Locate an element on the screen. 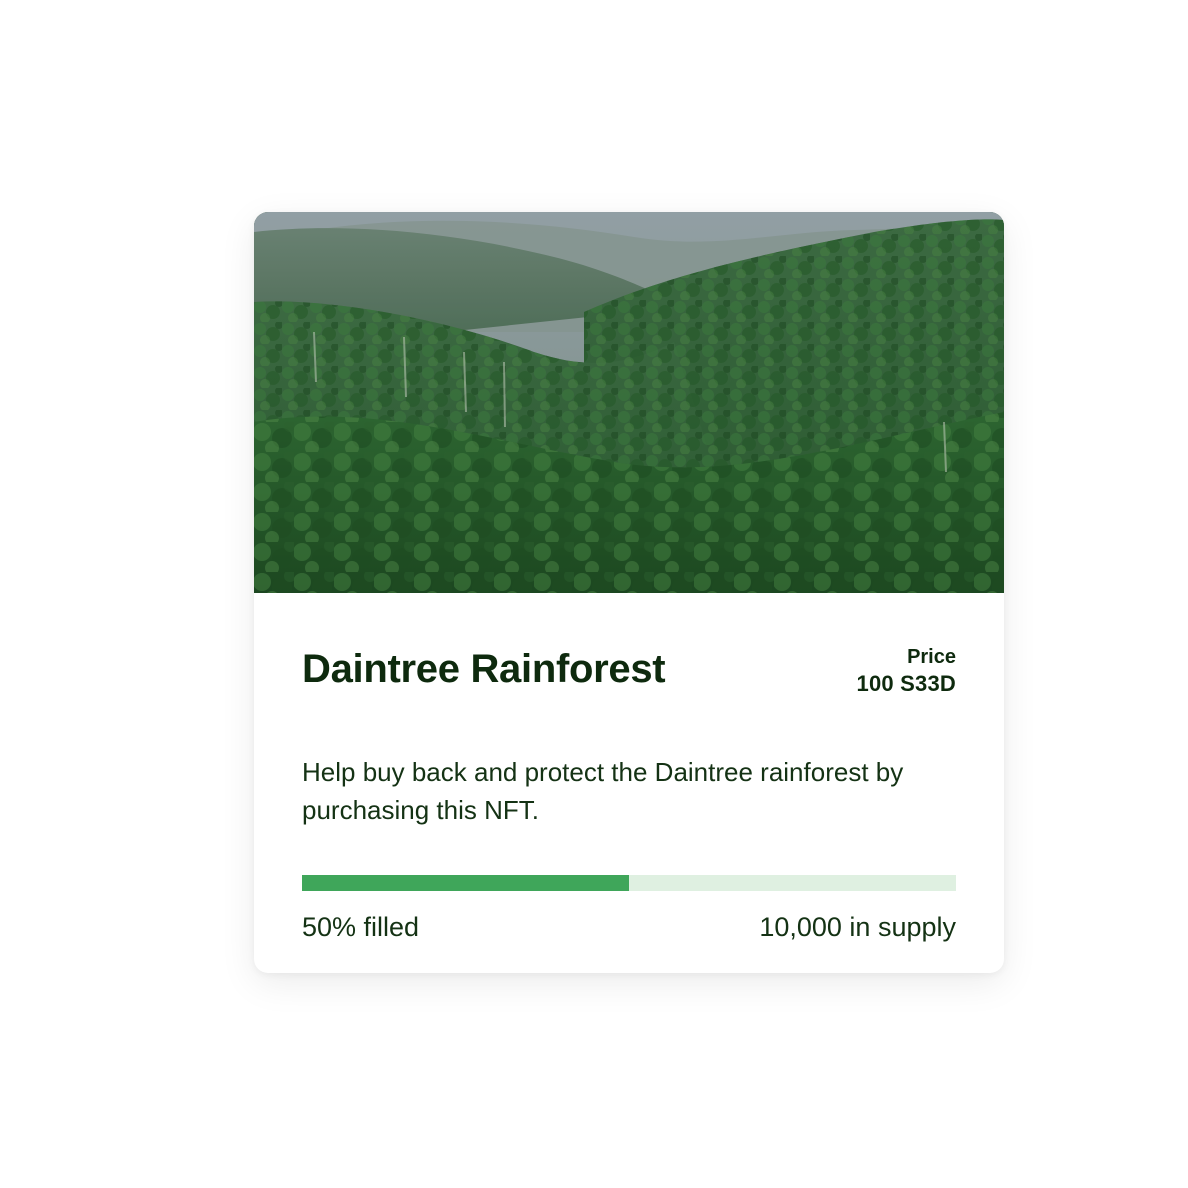 Image resolution: width=1188 pixels, height=1188 pixels. price-box: Price 100 S33D is located at coordinates (906, 672).